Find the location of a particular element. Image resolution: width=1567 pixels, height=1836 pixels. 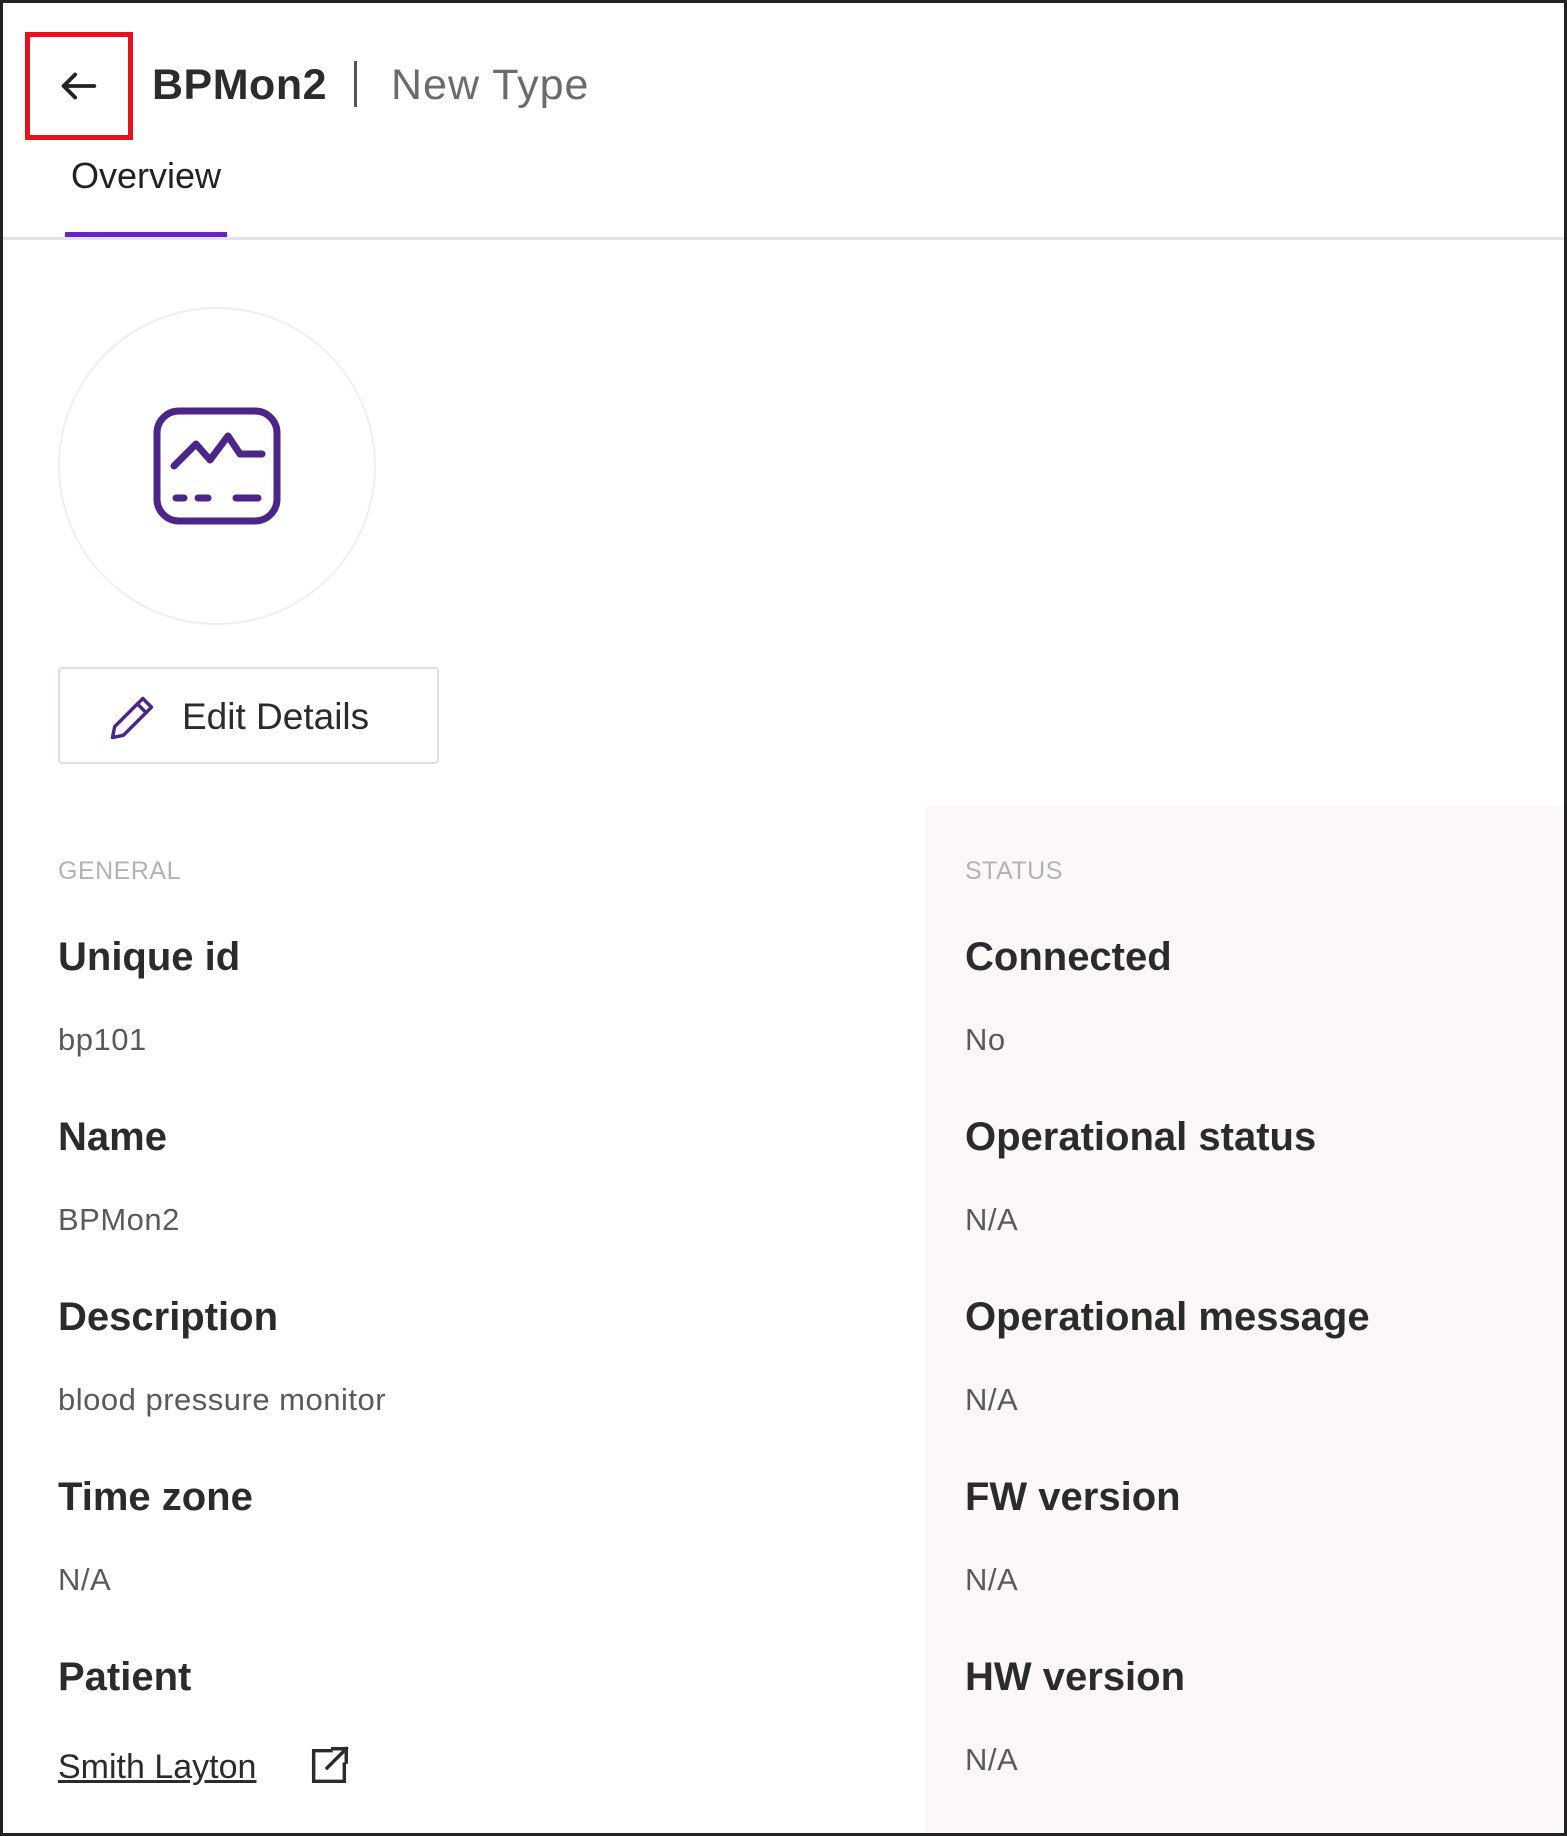

status-section-title: STATUS is located at coordinates (1014, 871).